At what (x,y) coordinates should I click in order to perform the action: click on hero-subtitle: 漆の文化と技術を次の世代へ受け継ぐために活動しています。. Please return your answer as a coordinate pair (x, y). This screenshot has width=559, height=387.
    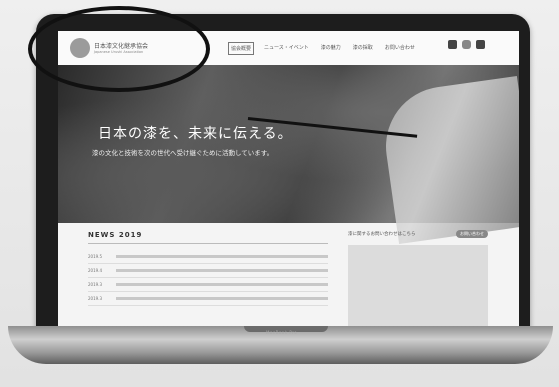
    Looking at the image, I should click on (183, 153).